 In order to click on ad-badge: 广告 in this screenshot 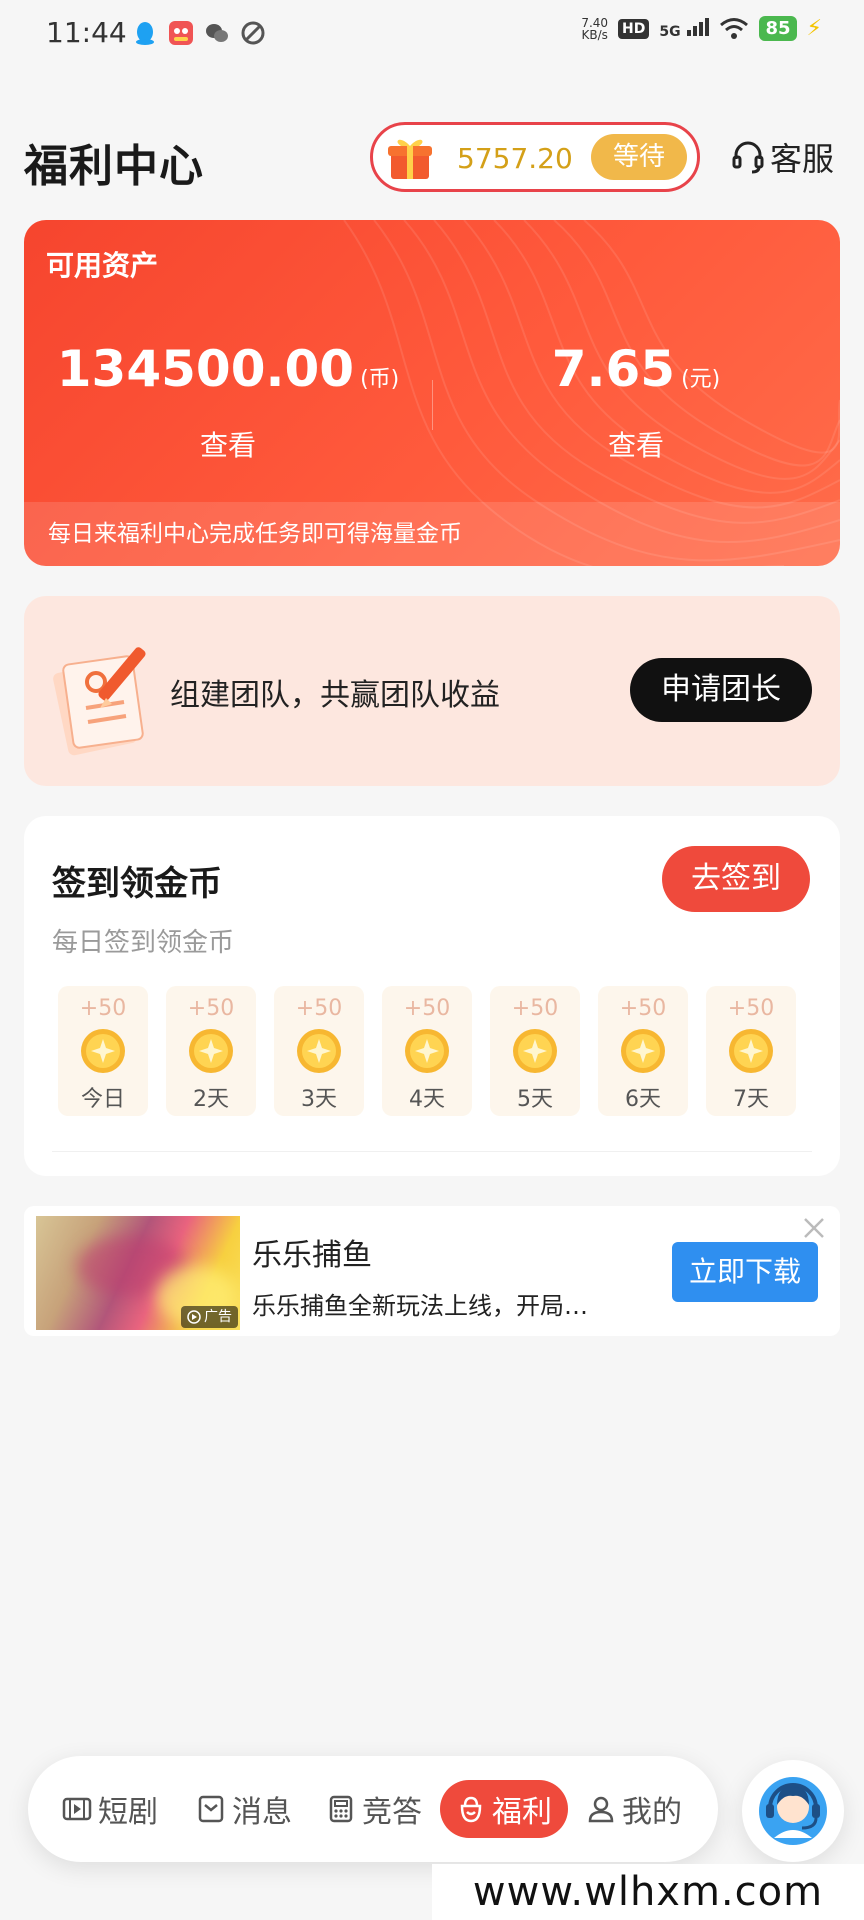, I will do `click(209, 1317)`.